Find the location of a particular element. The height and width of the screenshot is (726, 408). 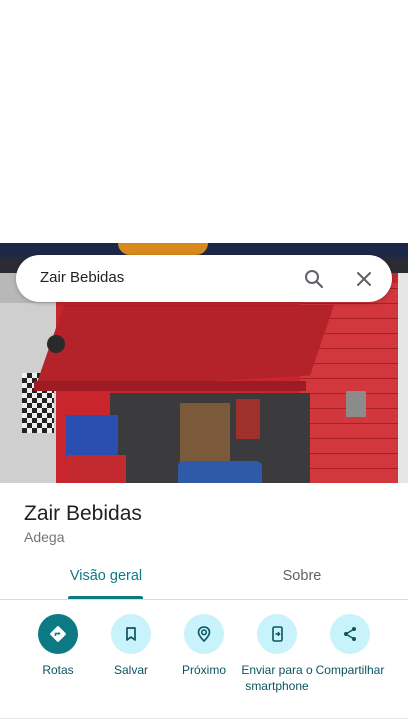

directions-icon is located at coordinates (58, 634).